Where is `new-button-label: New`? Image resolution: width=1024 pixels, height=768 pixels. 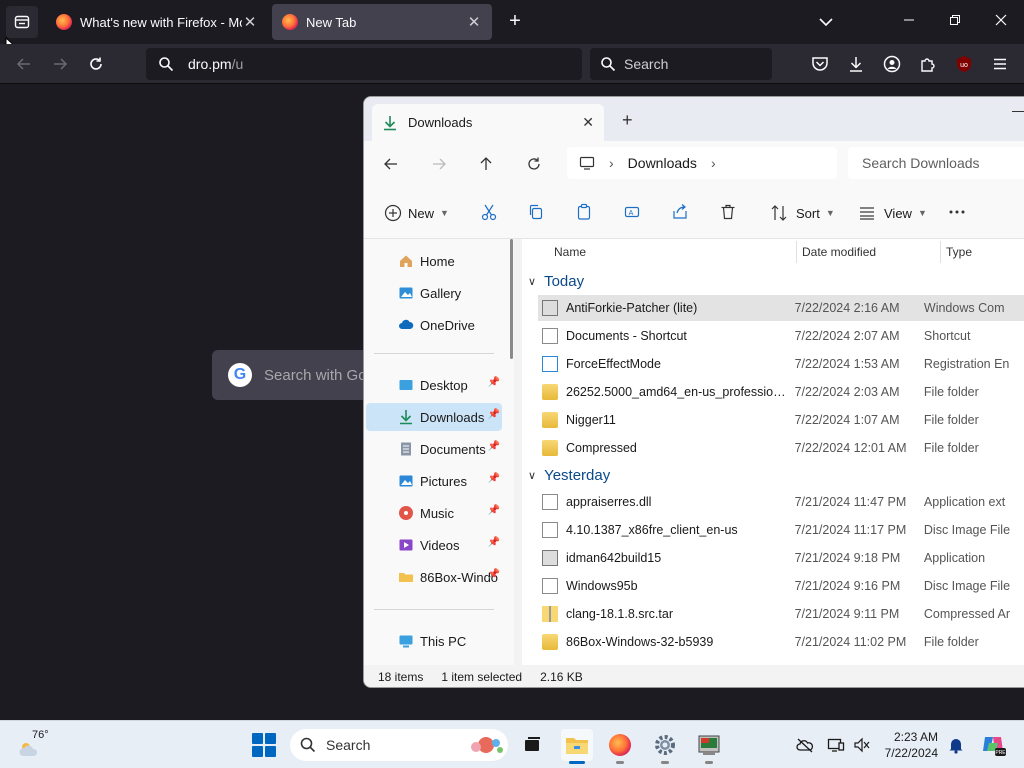 new-button-label: New is located at coordinates (421, 213).